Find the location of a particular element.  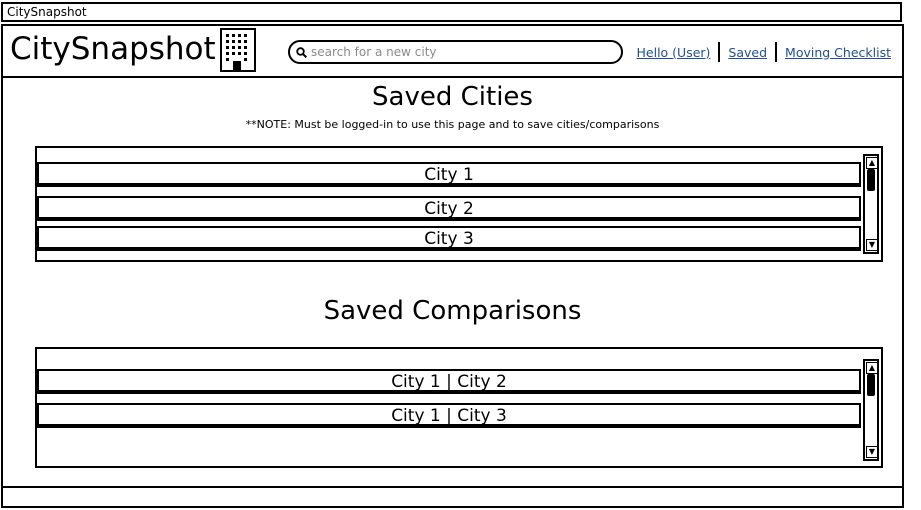

saved-comparisons-title: Saved Comparisons is located at coordinates (452, 311).